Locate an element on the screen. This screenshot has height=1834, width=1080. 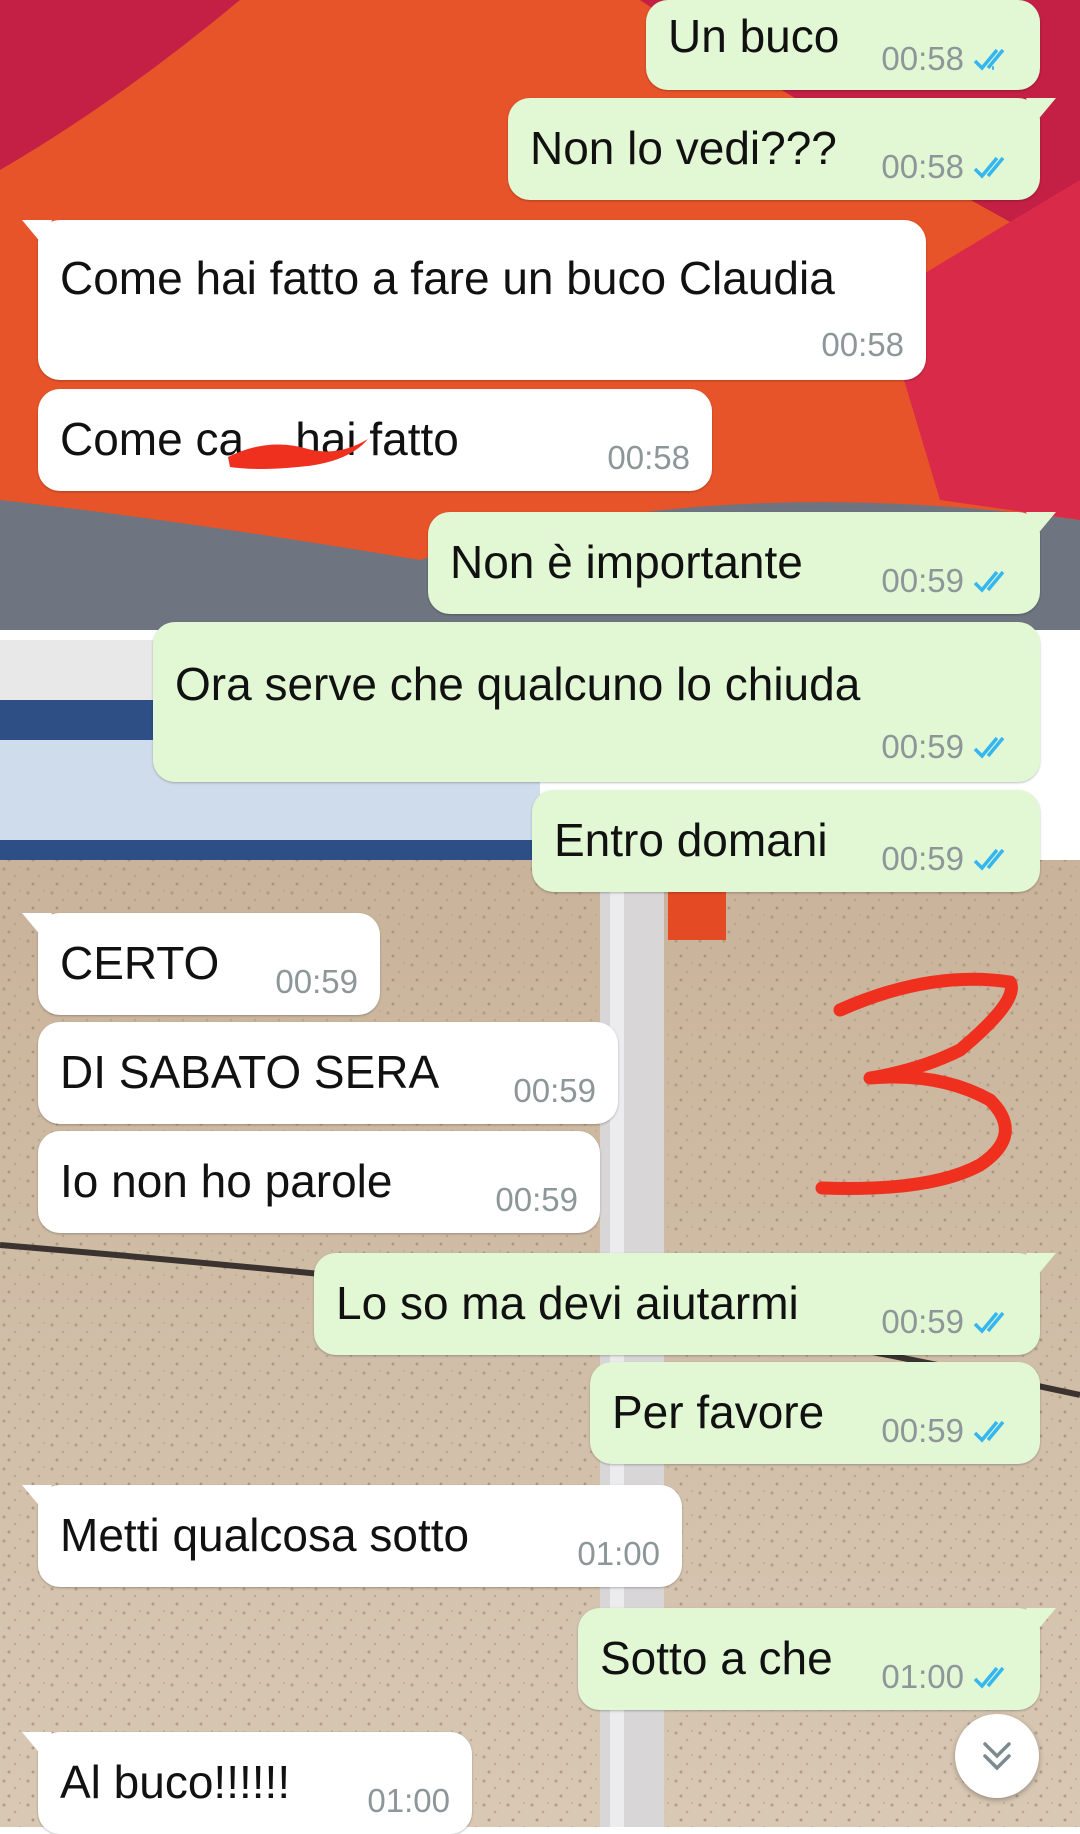
incoming-message: DI SABATO SERA 00:59 is located at coordinates (328, 1073).